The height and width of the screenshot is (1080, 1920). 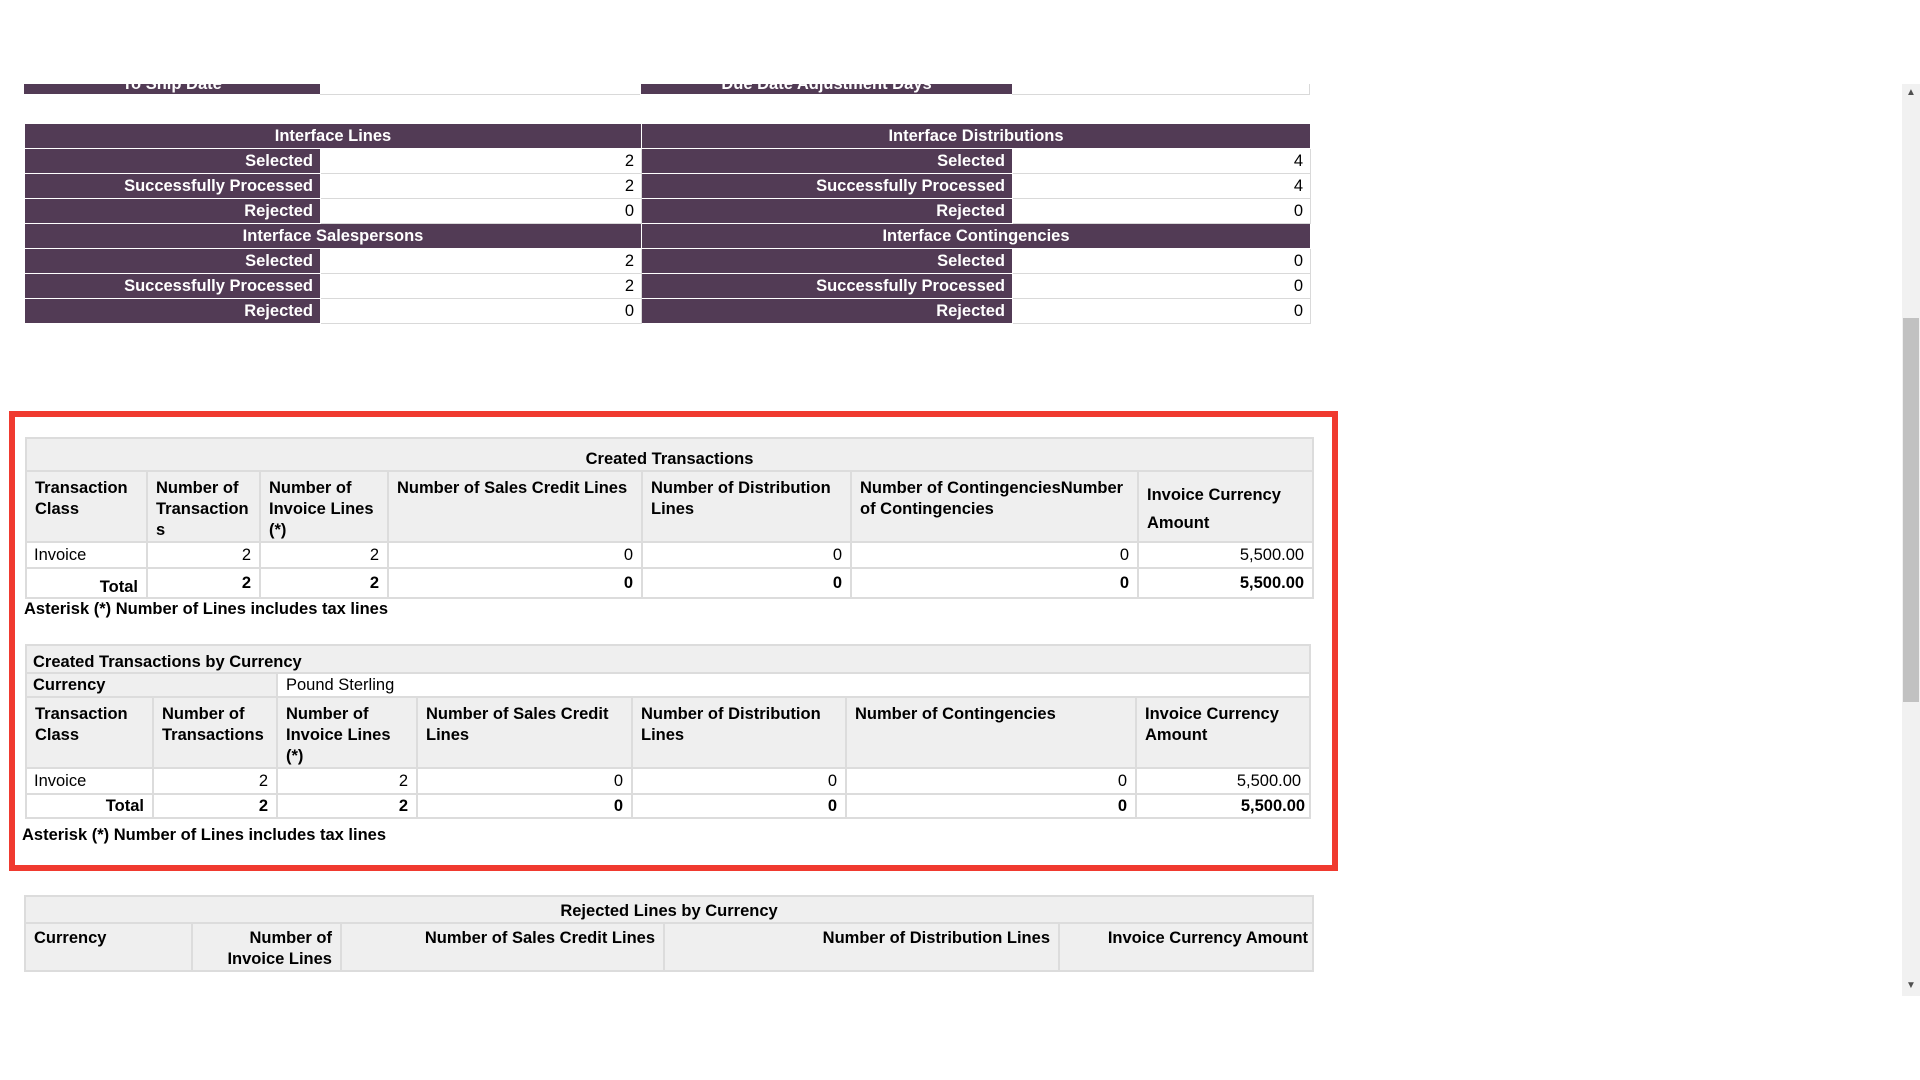 What do you see at coordinates (203, 555) in the screenshot?
I see `ct-row-transactions: 2` at bounding box center [203, 555].